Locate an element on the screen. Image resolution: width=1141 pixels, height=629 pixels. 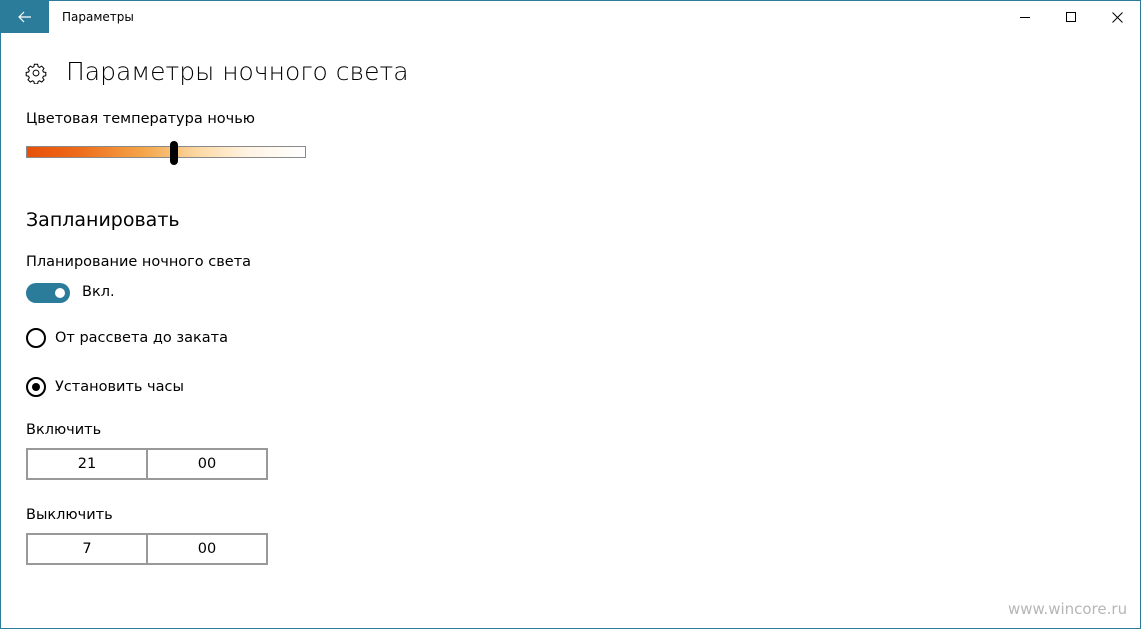
radio-label: От рассвета до заката is located at coordinates (141, 338).